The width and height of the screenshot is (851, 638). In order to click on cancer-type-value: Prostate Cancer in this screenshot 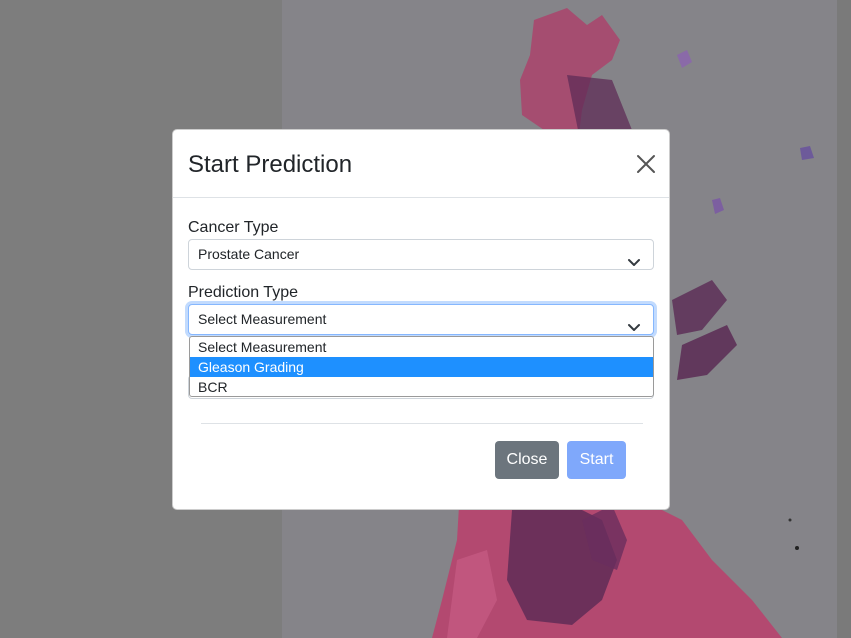, I will do `click(249, 254)`.